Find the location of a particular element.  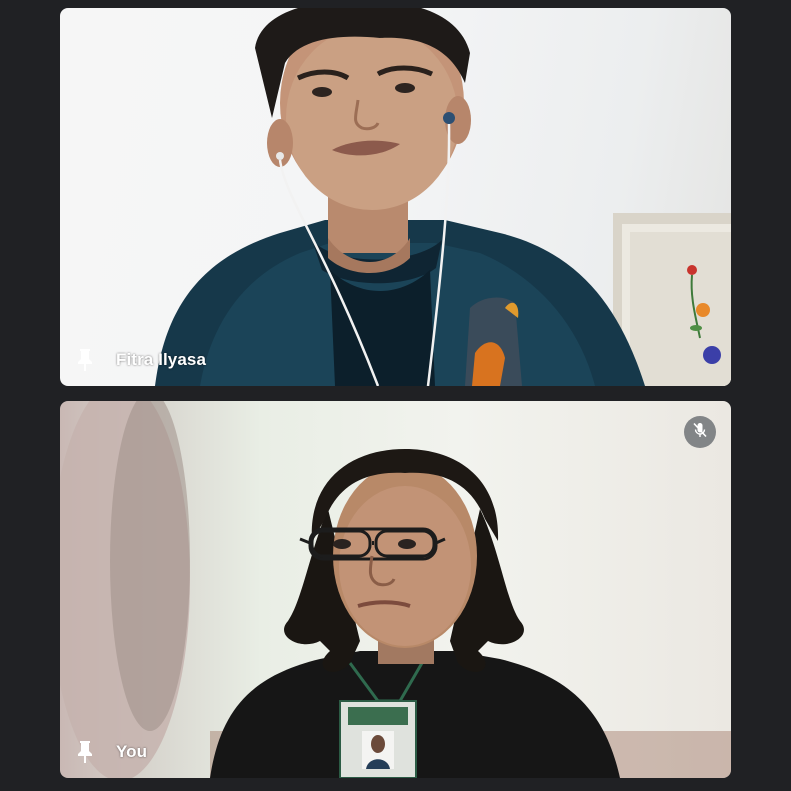

participant-name: You is located at coordinates (132, 751).